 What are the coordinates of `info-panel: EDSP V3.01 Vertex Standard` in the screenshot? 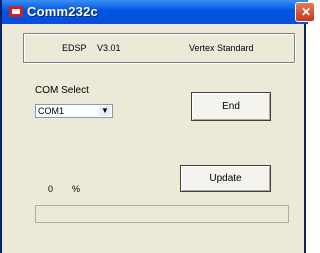 It's located at (159, 48).